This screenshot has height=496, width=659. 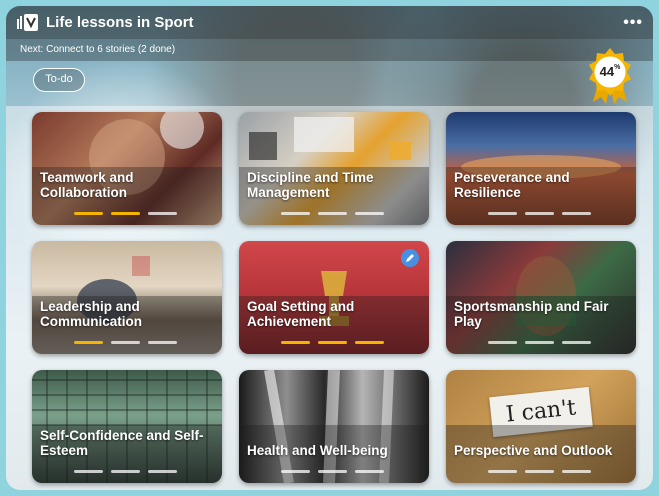 I want to click on card-sign-text: I can't, so click(x=541, y=411).